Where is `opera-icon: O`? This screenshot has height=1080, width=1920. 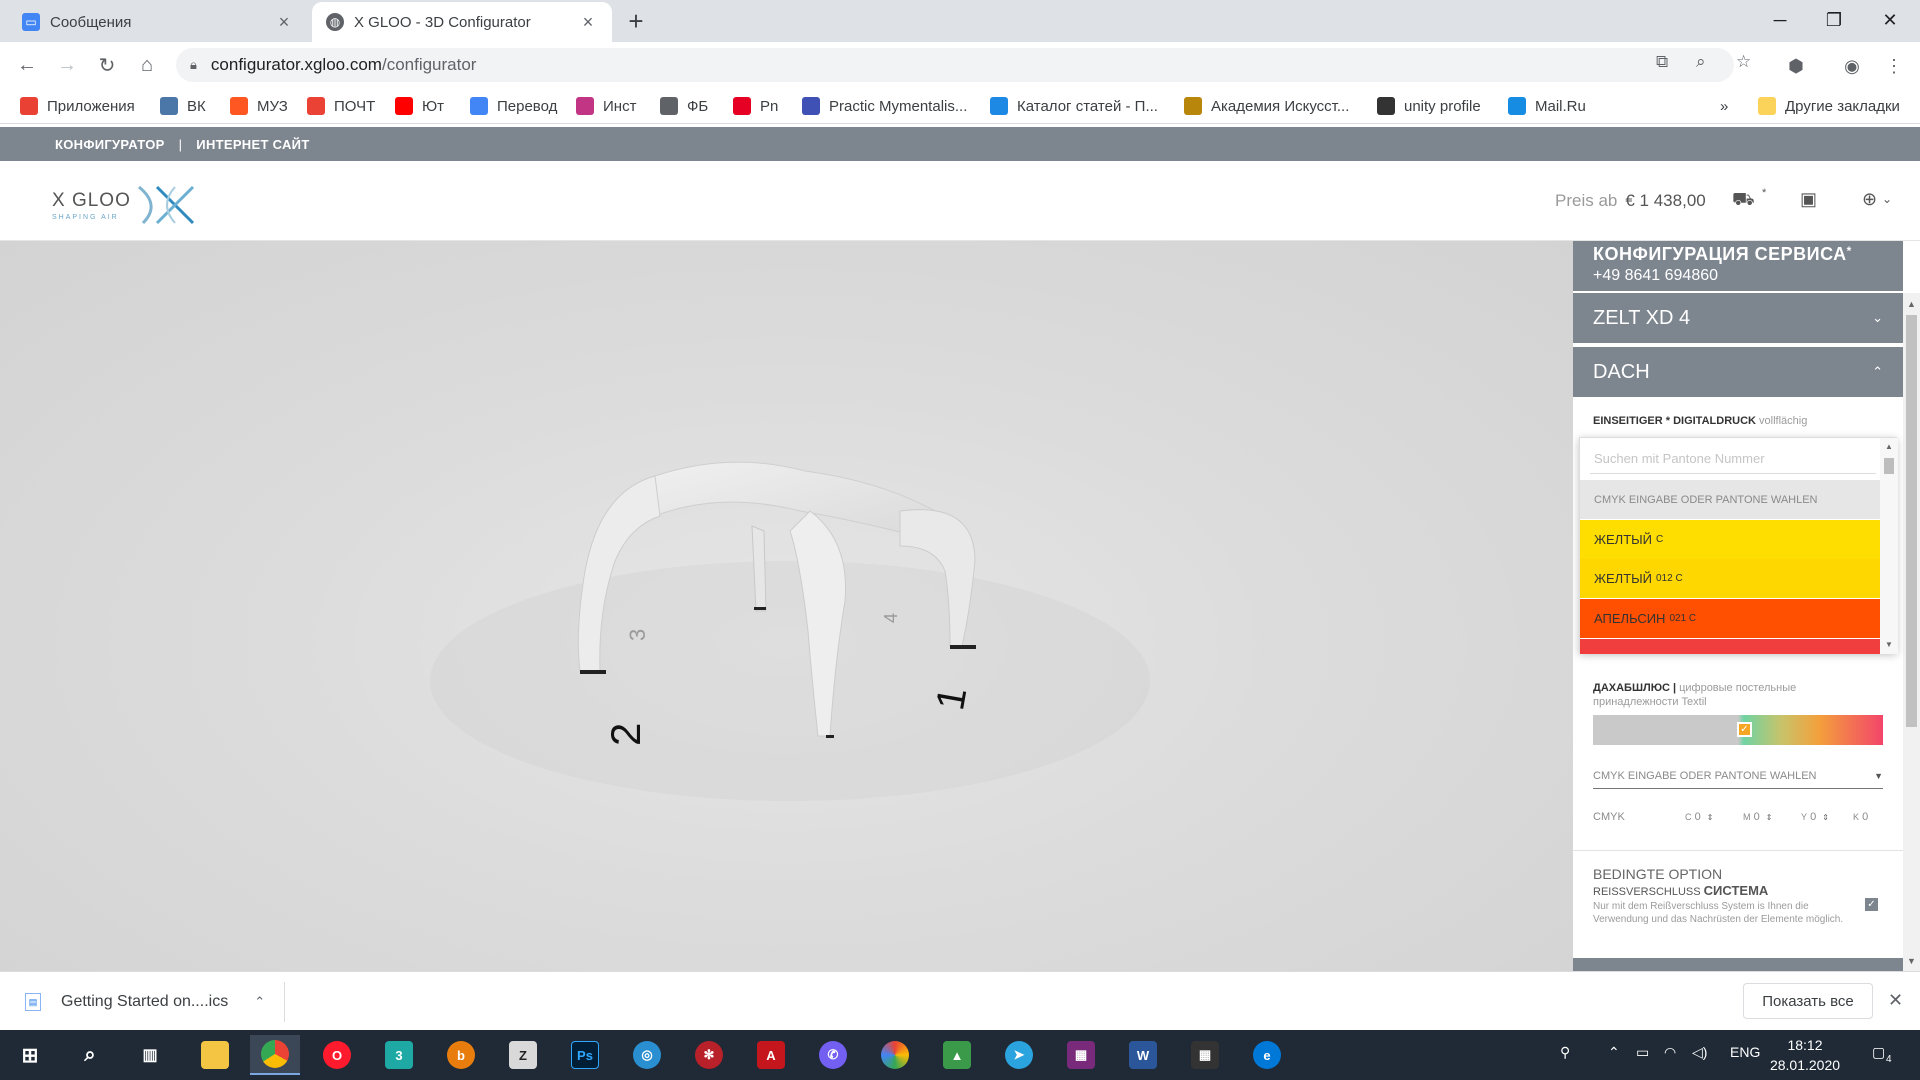
opera-icon: O is located at coordinates (337, 1055).